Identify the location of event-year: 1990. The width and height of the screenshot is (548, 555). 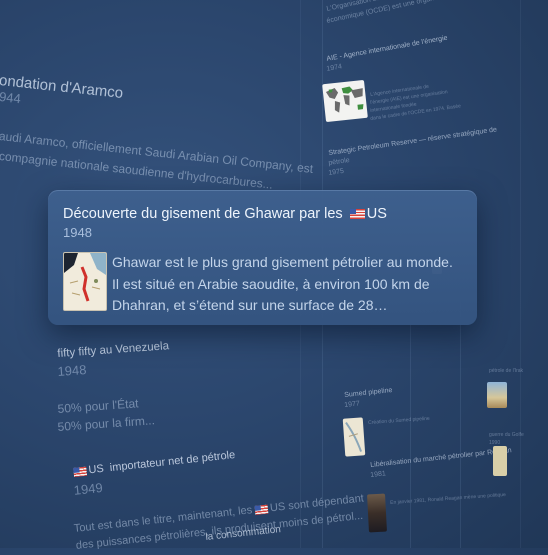
(495, 443).